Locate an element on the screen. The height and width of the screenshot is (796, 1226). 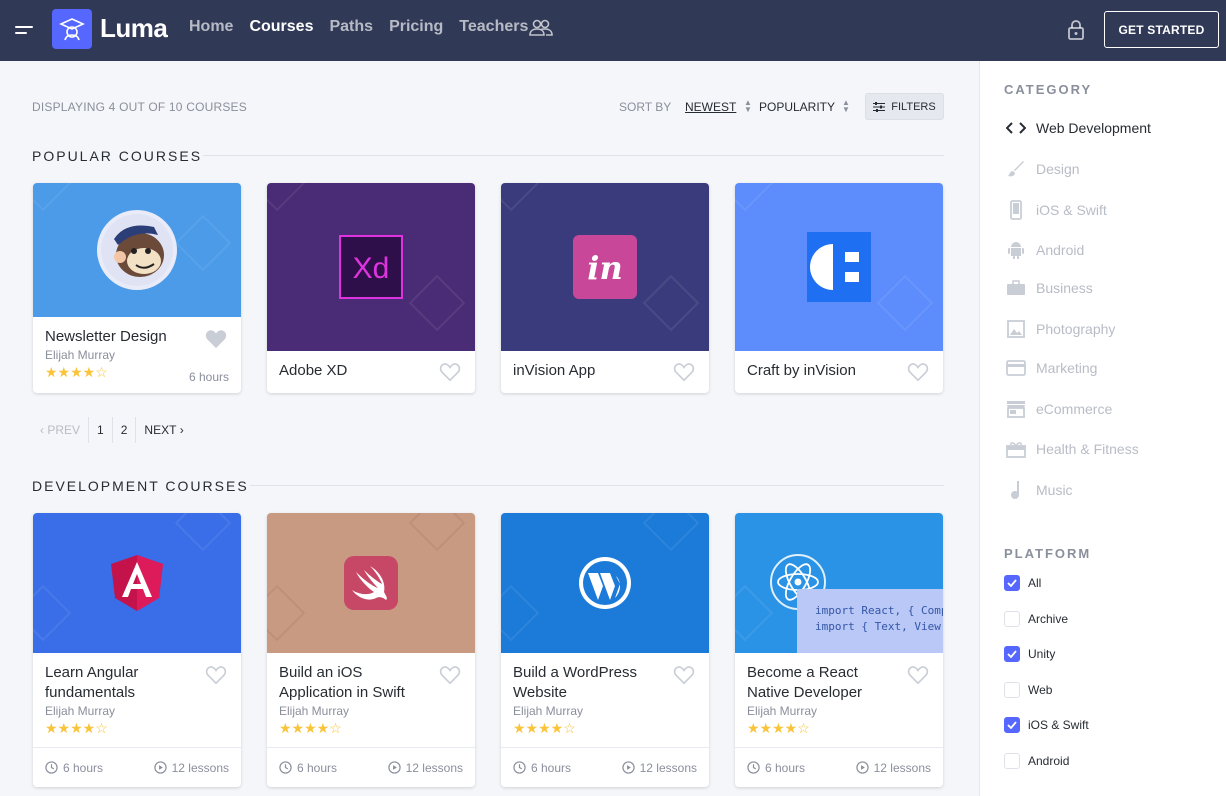
category-ios-swift: iOS & Swift is located at coordinates (1056, 210).